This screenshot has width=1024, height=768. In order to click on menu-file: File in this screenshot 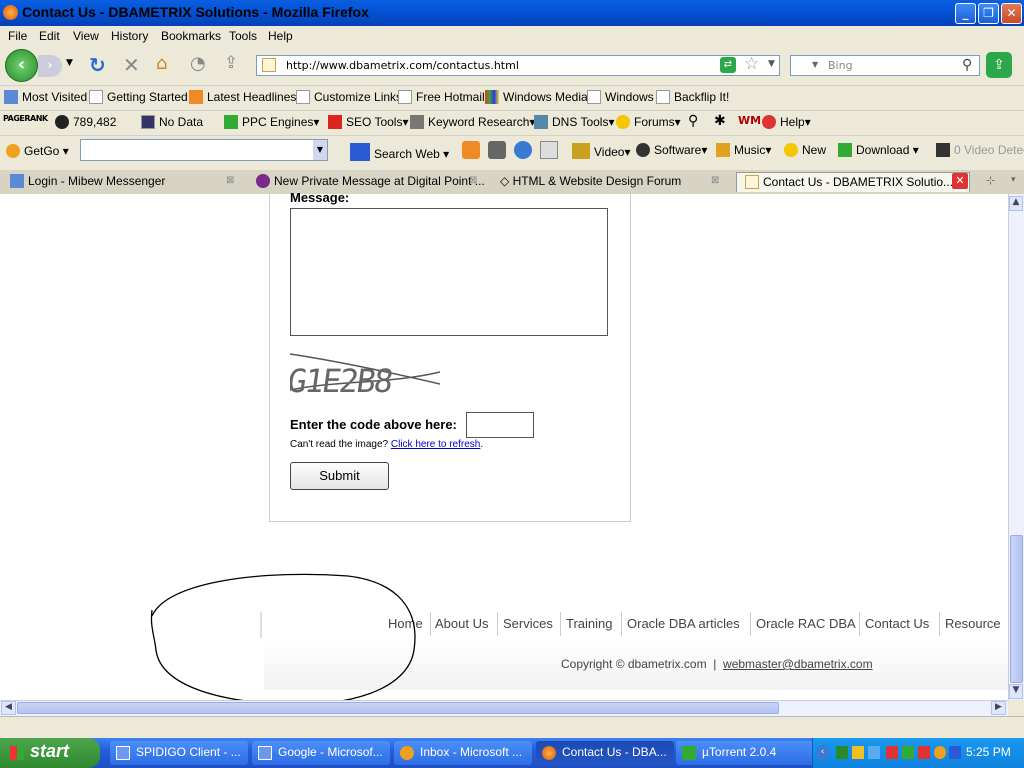, I will do `click(17, 36)`.